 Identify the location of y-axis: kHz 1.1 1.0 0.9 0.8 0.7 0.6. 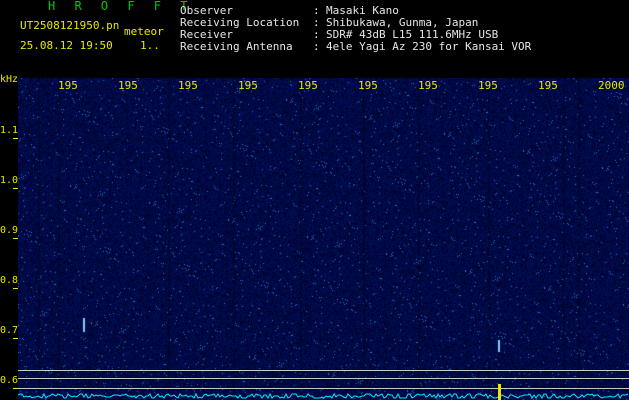
(9, 236).